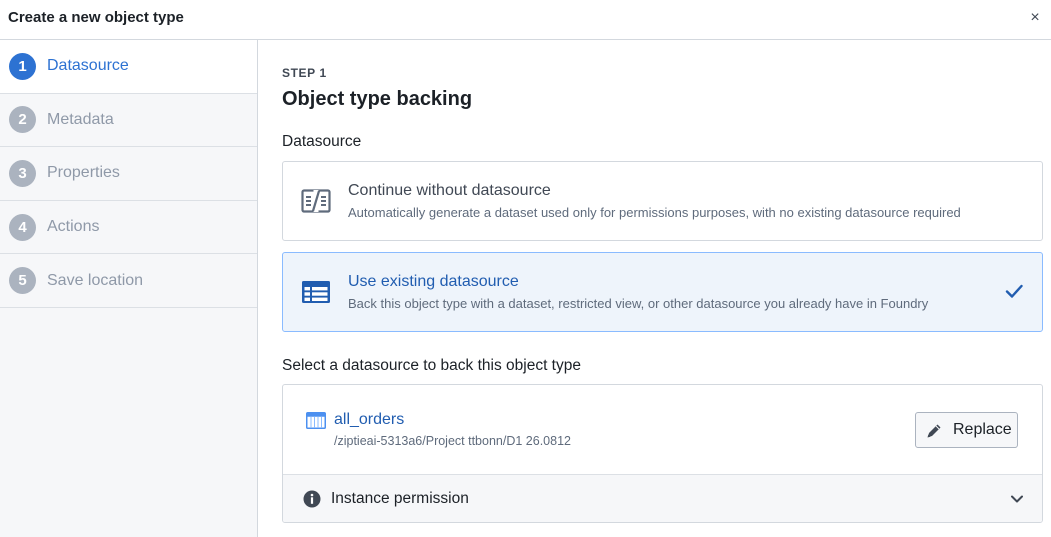 This screenshot has height=537, width=1051. What do you see at coordinates (316, 420) in the screenshot?
I see `dataset-table-icon` at bounding box center [316, 420].